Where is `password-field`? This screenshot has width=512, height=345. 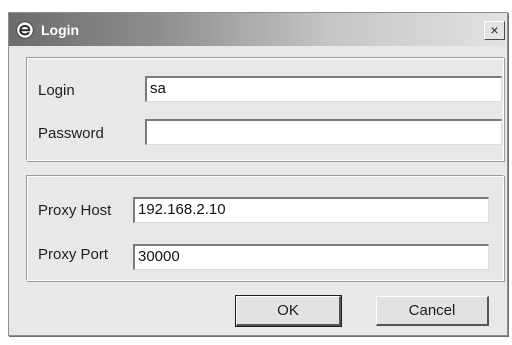
password-field is located at coordinates (323, 132).